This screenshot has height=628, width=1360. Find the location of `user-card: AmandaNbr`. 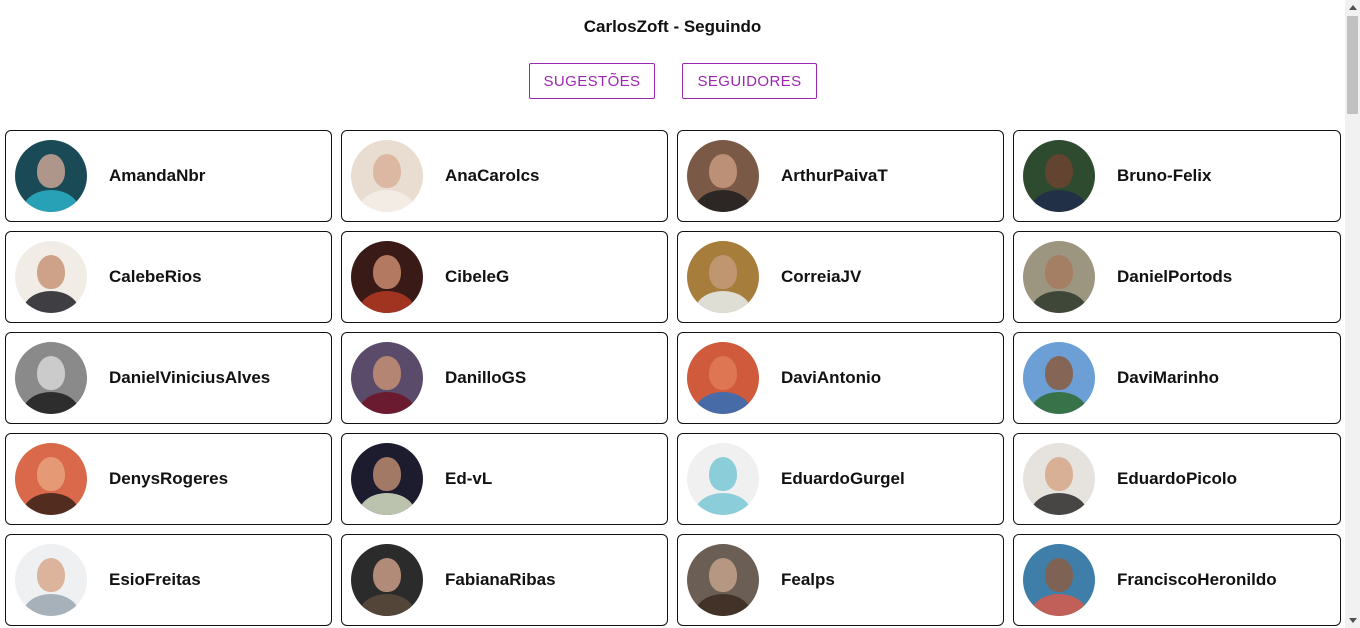

user-card: AmandaNbr is located at coordinates (168, 176).